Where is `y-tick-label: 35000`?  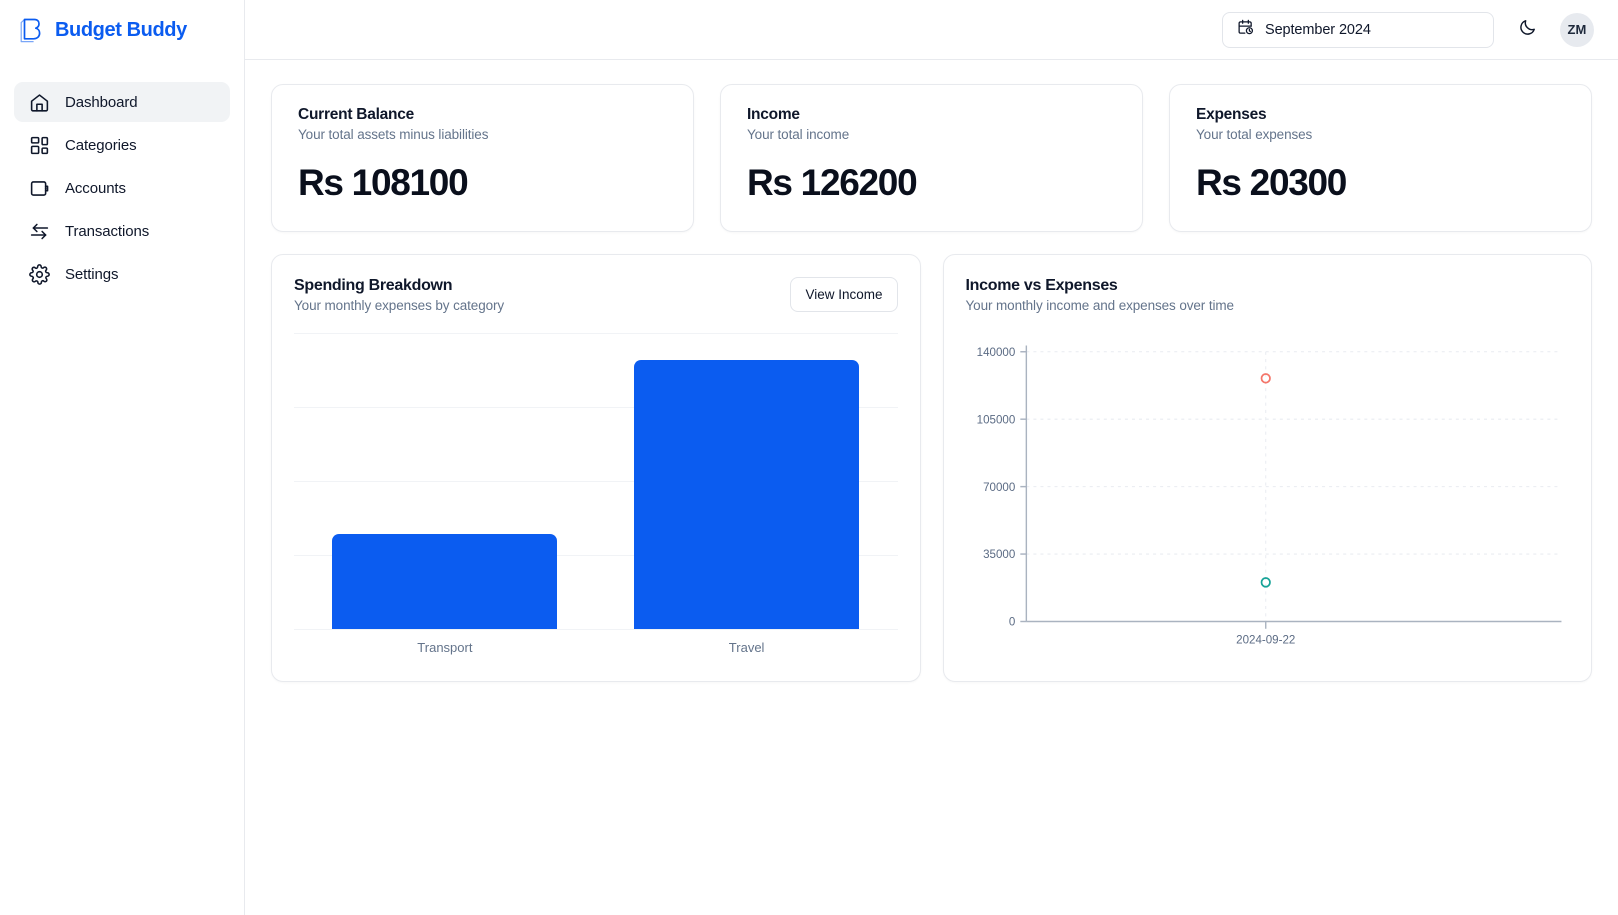
y-tick-label: 35000 is located at coordinates (999, 554).